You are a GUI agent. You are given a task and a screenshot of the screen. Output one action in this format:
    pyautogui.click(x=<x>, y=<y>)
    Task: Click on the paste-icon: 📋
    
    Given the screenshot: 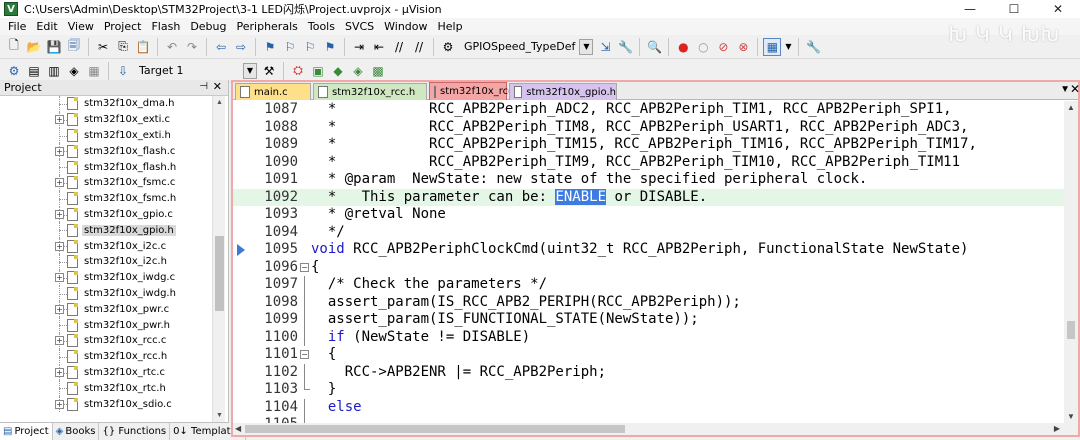 What is the action you would take?
    pyautogui.click(x=143, y=47)
    